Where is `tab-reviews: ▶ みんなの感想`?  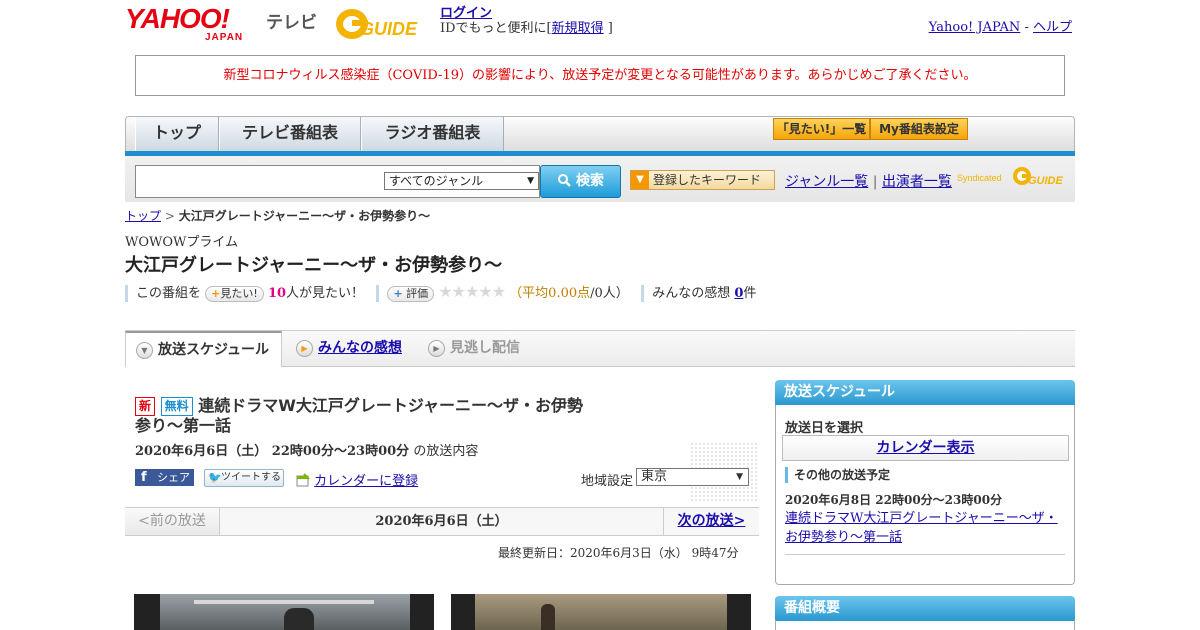
tab-reviews: ▶ みんなの感想 is located at coordinates (350, 349).